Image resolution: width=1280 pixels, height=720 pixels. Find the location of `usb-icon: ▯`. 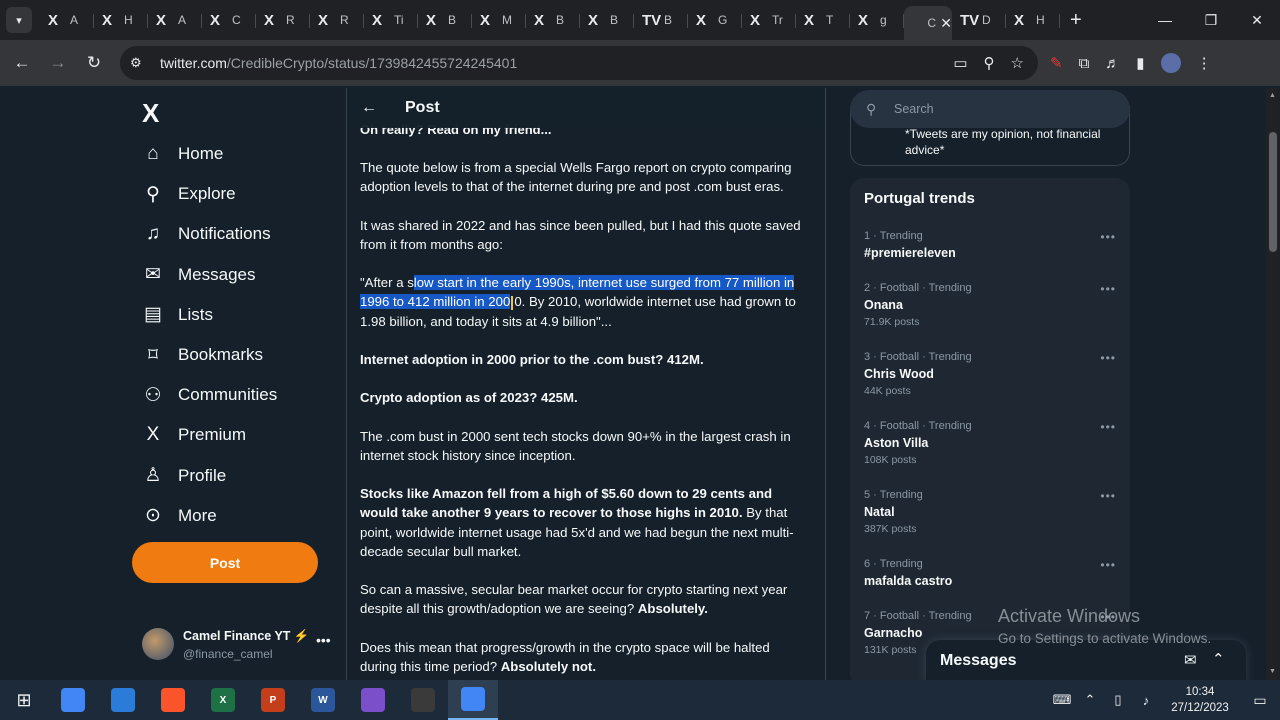

usb-icon: ▯ is located at coordinates (1118, 700).